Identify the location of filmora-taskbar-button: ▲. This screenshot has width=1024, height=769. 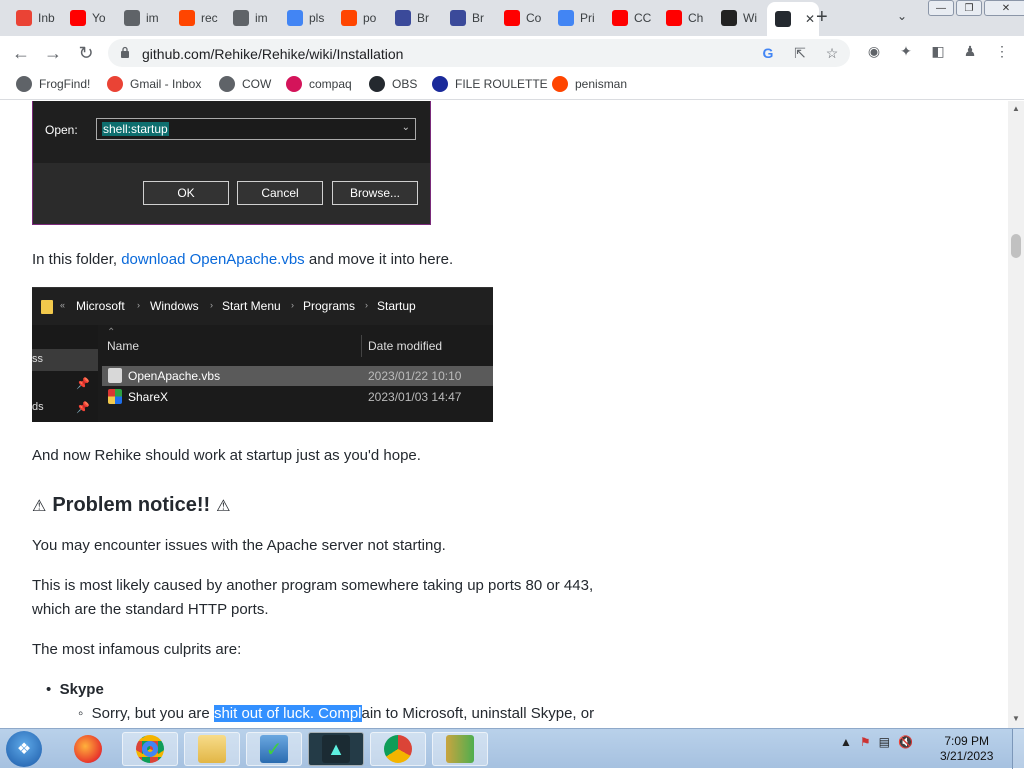
(336, 749).